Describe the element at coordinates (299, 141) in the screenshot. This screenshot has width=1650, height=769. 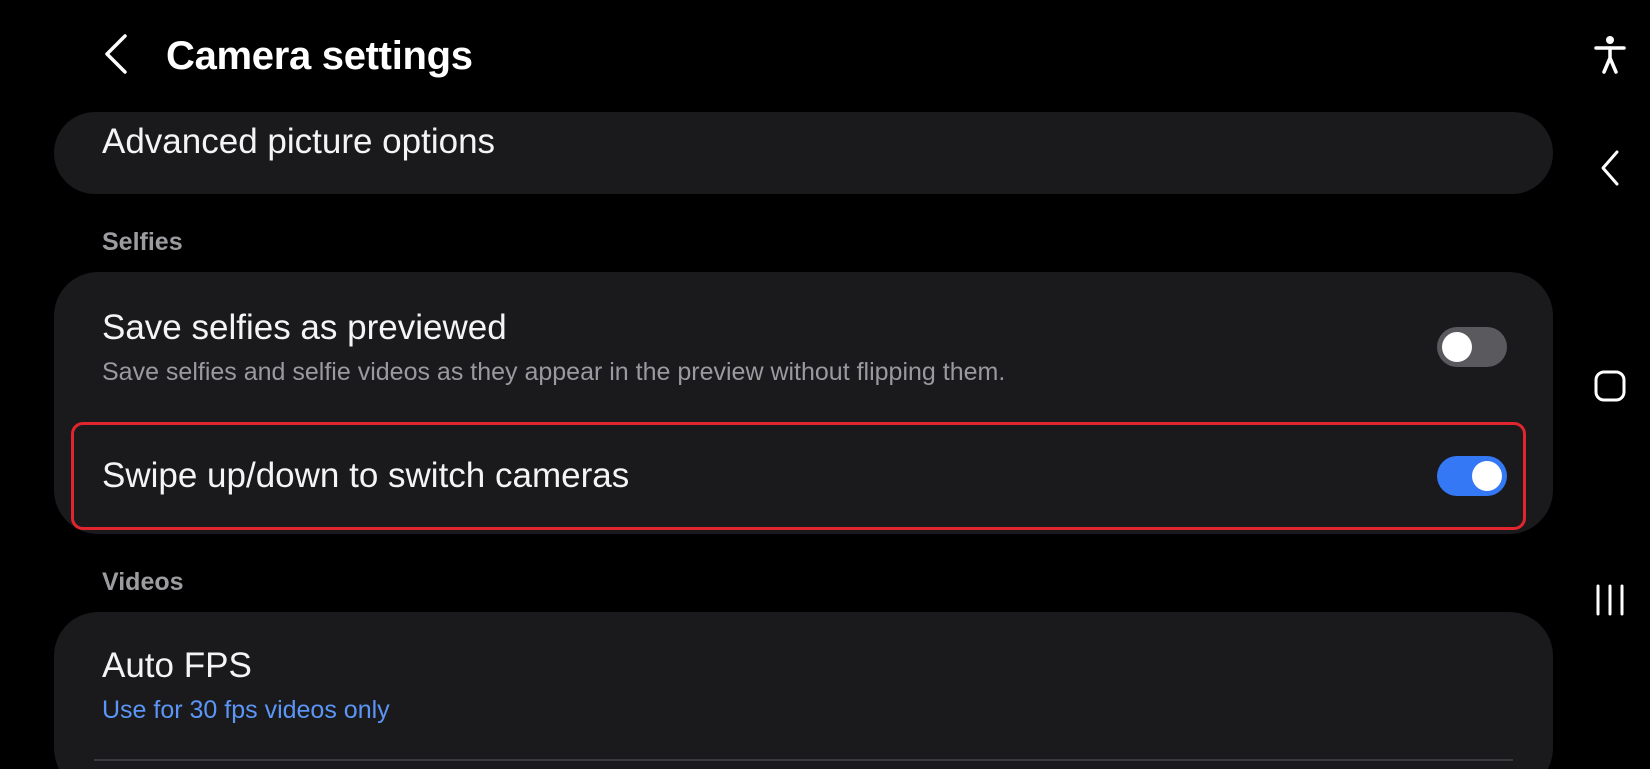
I see `advanced-picture-options-label: Advanced picture options` at that location.